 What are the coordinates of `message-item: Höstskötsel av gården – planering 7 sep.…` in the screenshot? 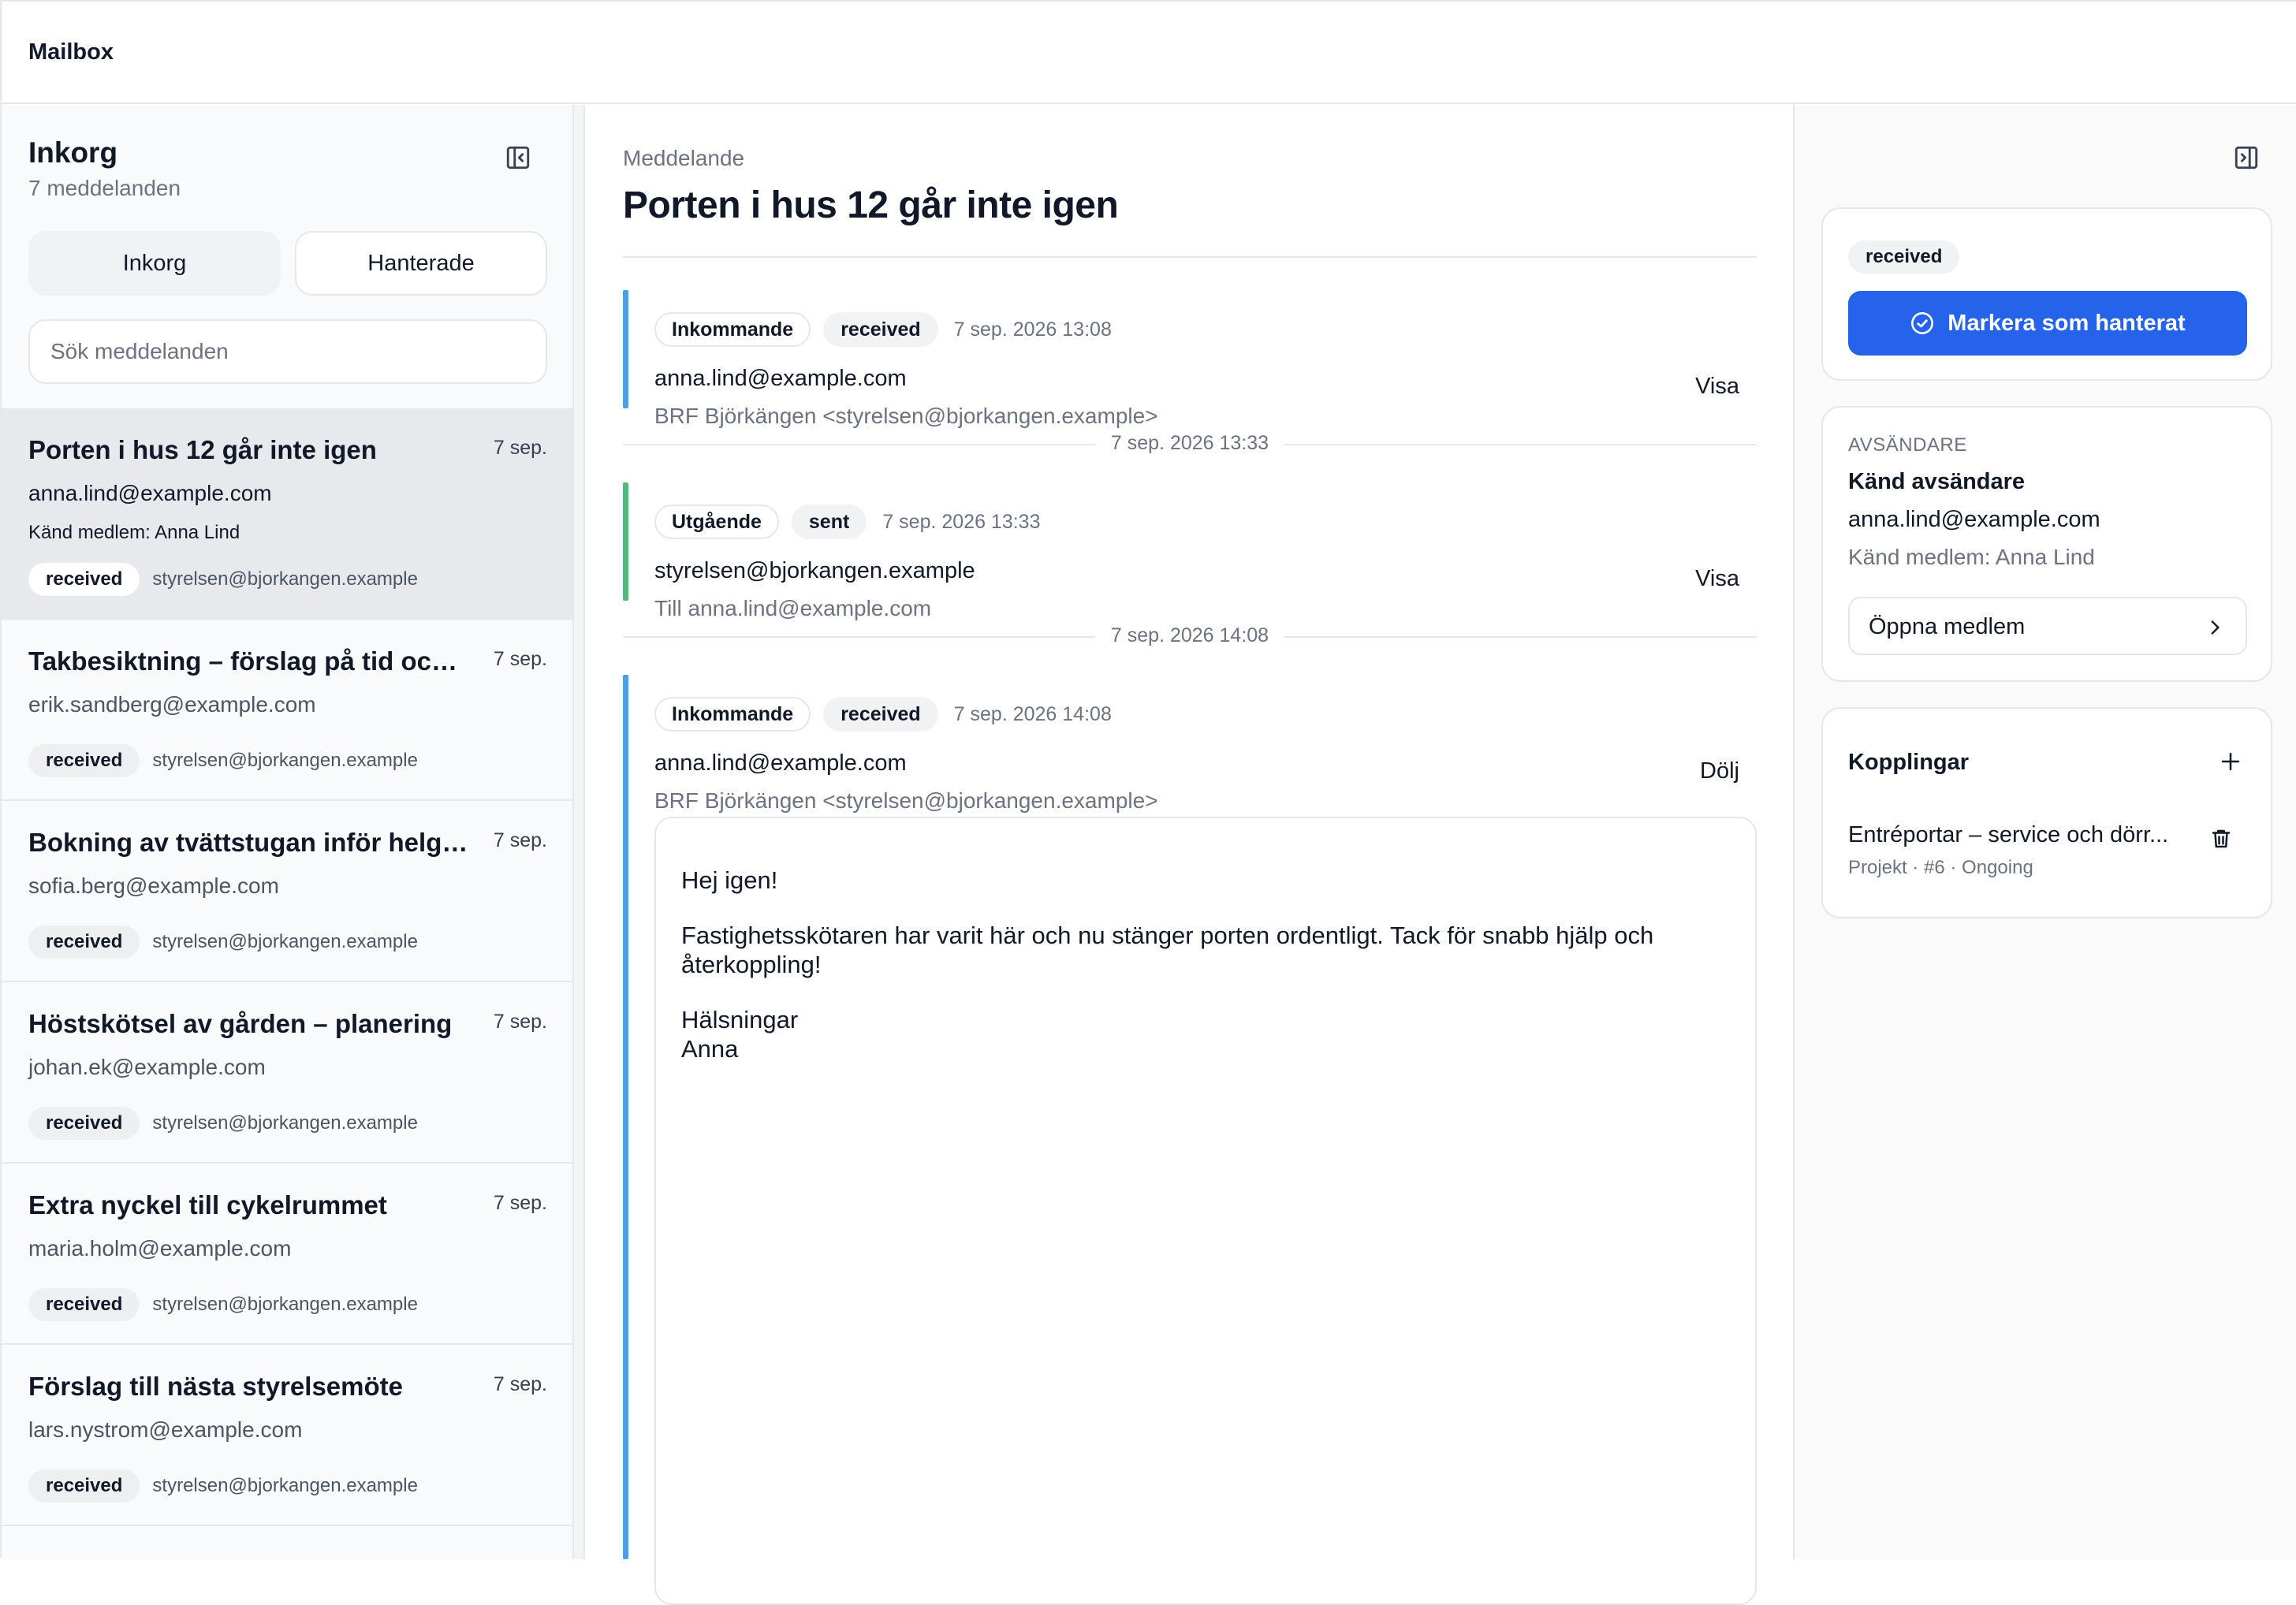 It's located at (287, 1073).